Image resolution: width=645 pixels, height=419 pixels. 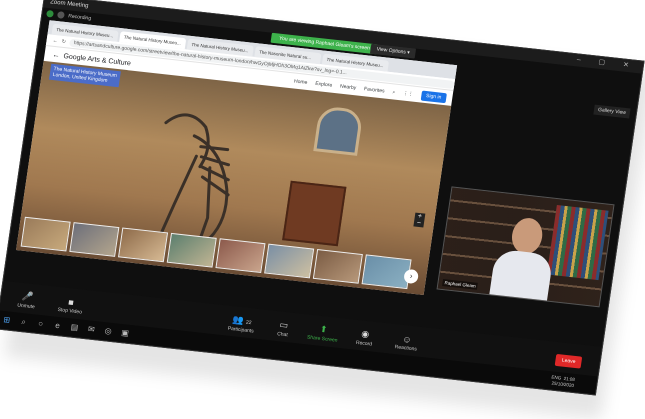 What do you see at coordinates (406, 343) in the screenshot?
I see `reactions-button: ☺ Reactions` at bounding box center [406, 343].